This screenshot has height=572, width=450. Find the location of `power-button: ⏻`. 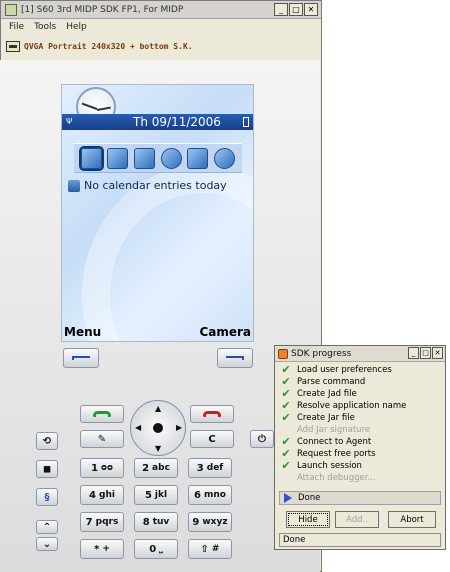

power-button: ⏻ is located at coordinates (262, 439).